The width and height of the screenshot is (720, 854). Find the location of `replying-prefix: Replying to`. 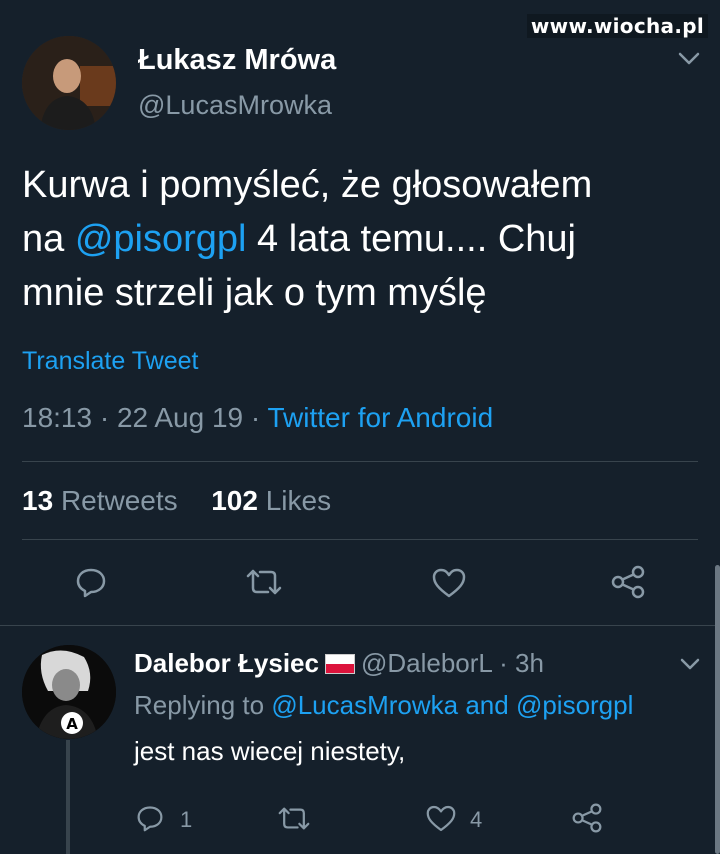

replying-prefix: Replying to is located at coordinates (203, 705).